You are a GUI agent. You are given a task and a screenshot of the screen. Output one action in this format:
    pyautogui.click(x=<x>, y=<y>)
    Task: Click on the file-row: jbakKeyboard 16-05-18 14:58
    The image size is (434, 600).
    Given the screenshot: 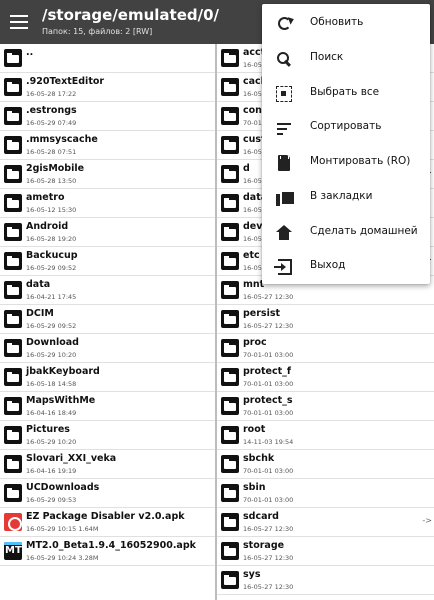 What is the action you would take?
    pyautogui.click(x=107, y=377)
    